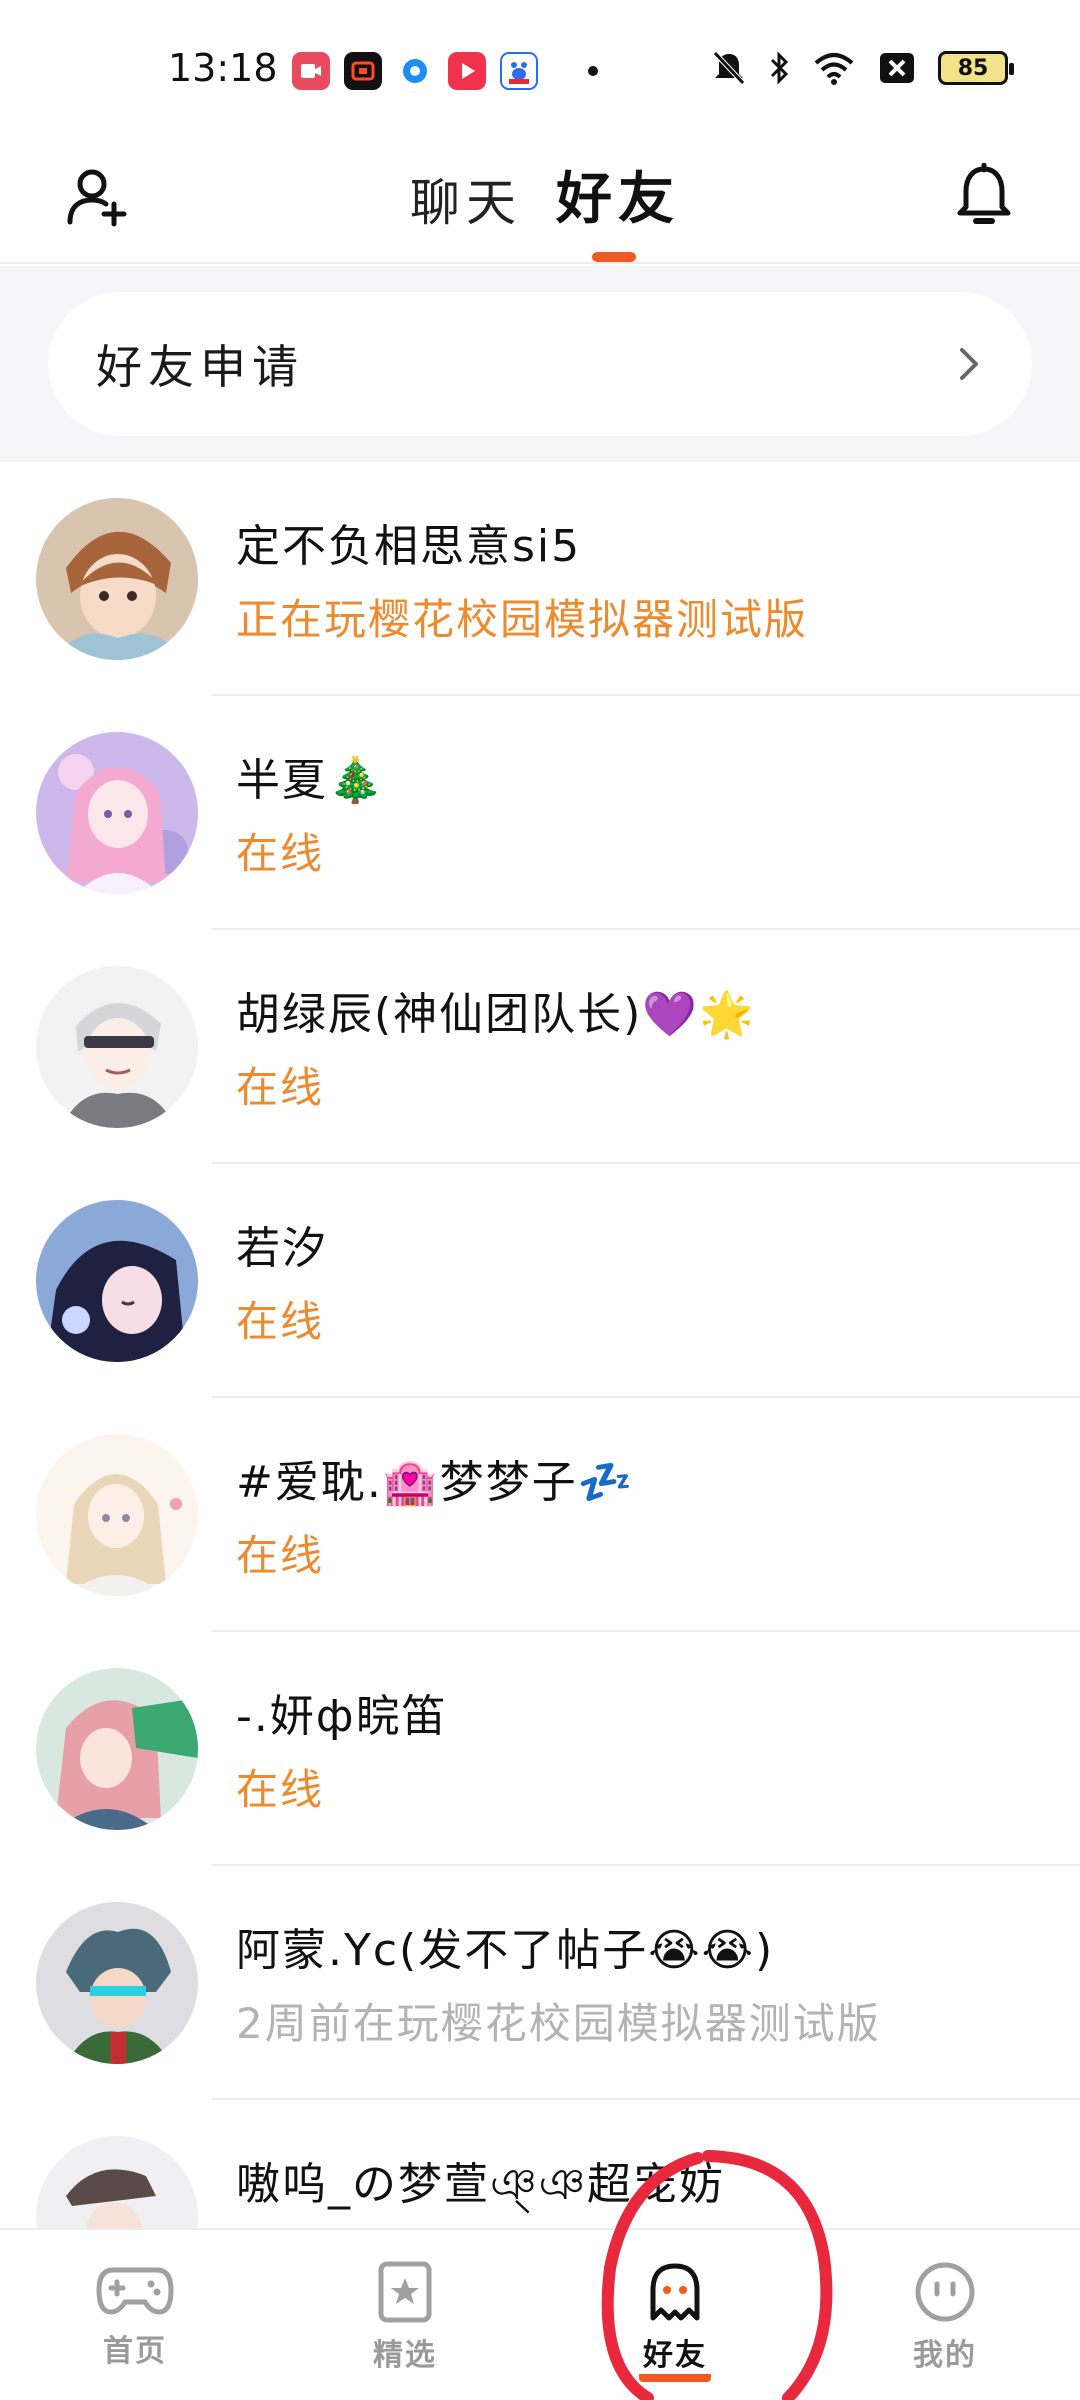  What do you see at coordinates (311, 71) in the screenshot?
I see `video-recorder-icon` at bounding box center [311, 71].